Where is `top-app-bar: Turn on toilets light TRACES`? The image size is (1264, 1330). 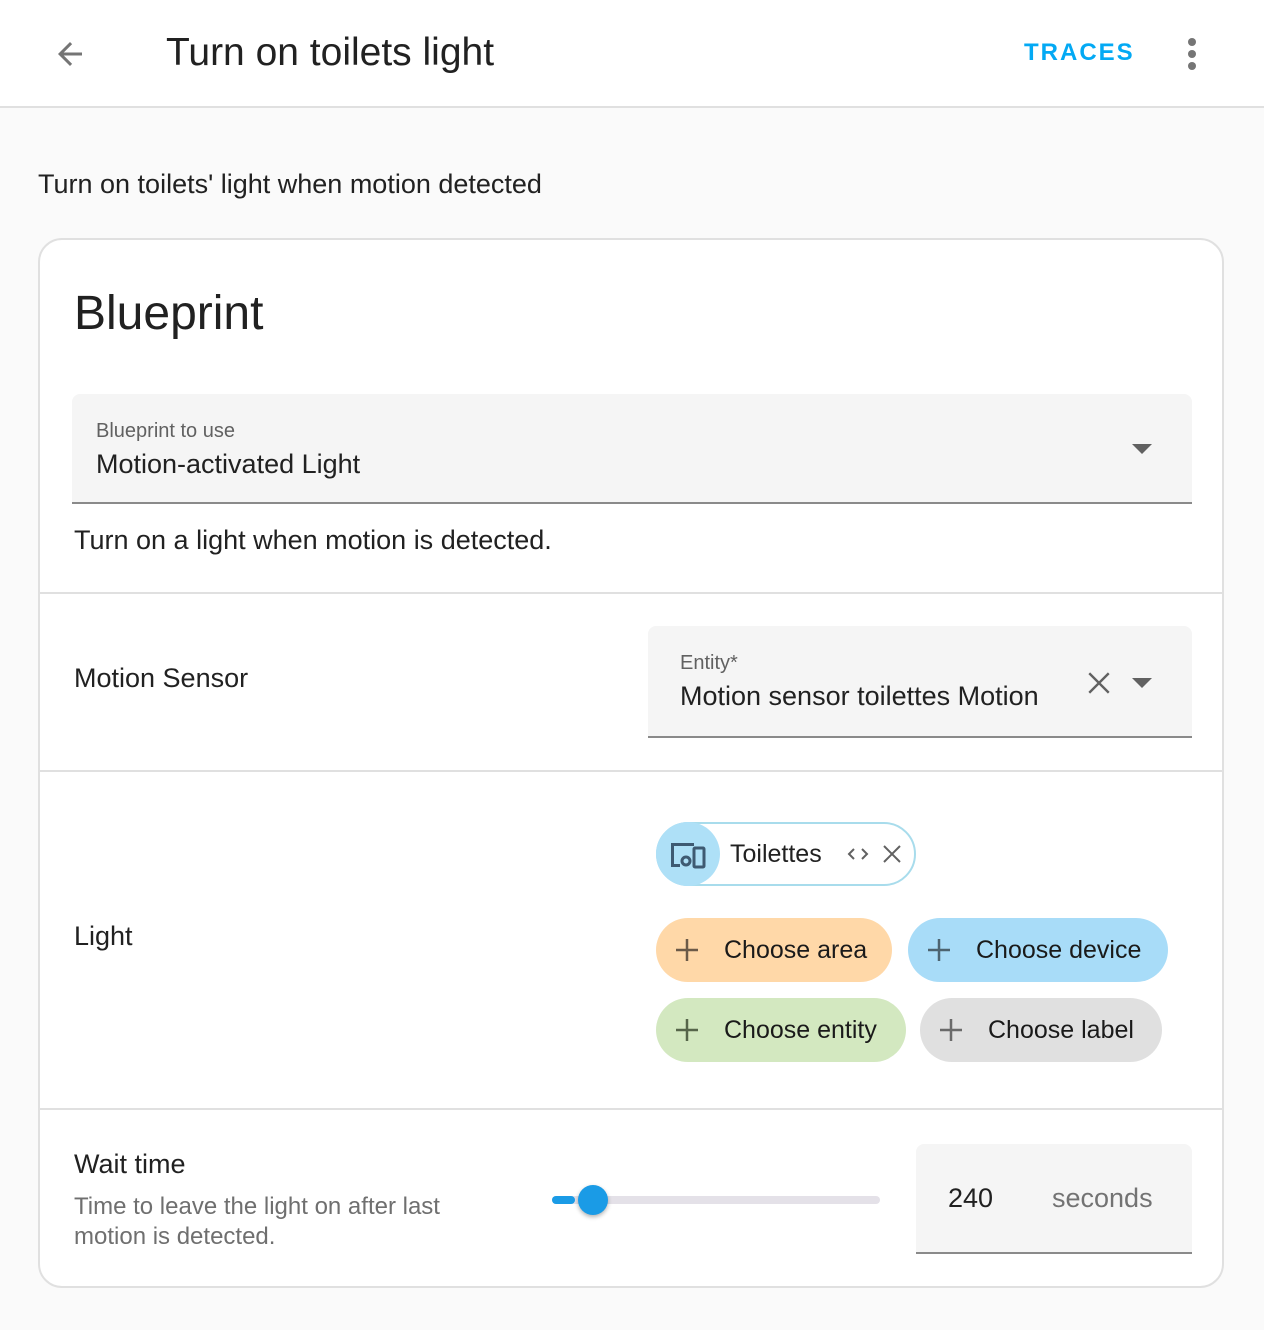
top-app-bar: Turn on toilets light TRACES is located at coordinates (632, 54).